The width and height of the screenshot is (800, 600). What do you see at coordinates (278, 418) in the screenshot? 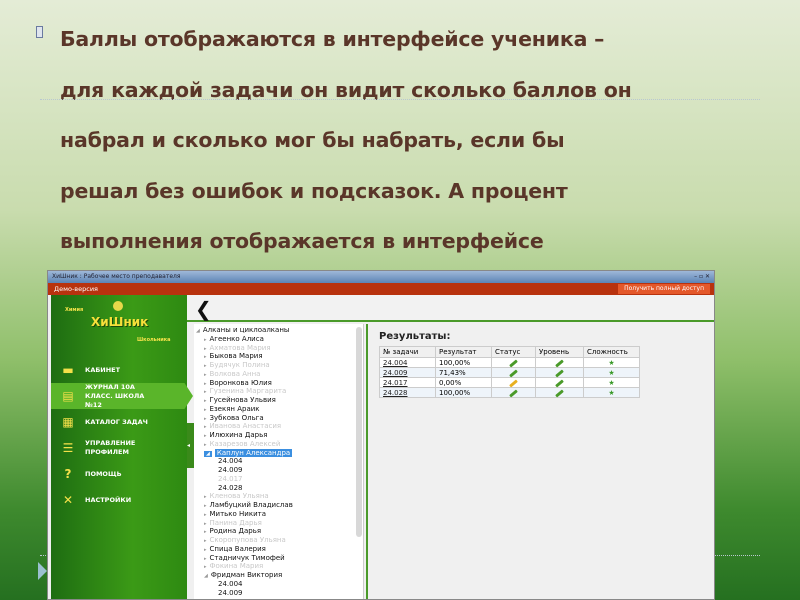
I see `student-node: ▸ Зубкова Ольга` at bounding box center [278, 418].